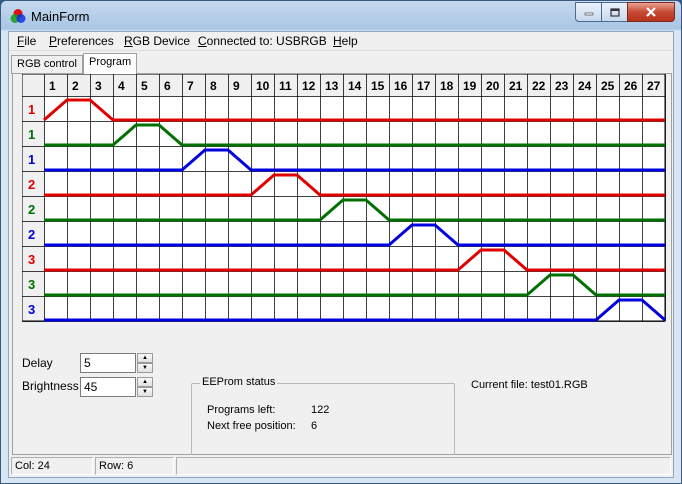 The width and height of the screenshot is (682, 484). I want to click on delay-spinner: ▲ ▼, so click(145, 363).